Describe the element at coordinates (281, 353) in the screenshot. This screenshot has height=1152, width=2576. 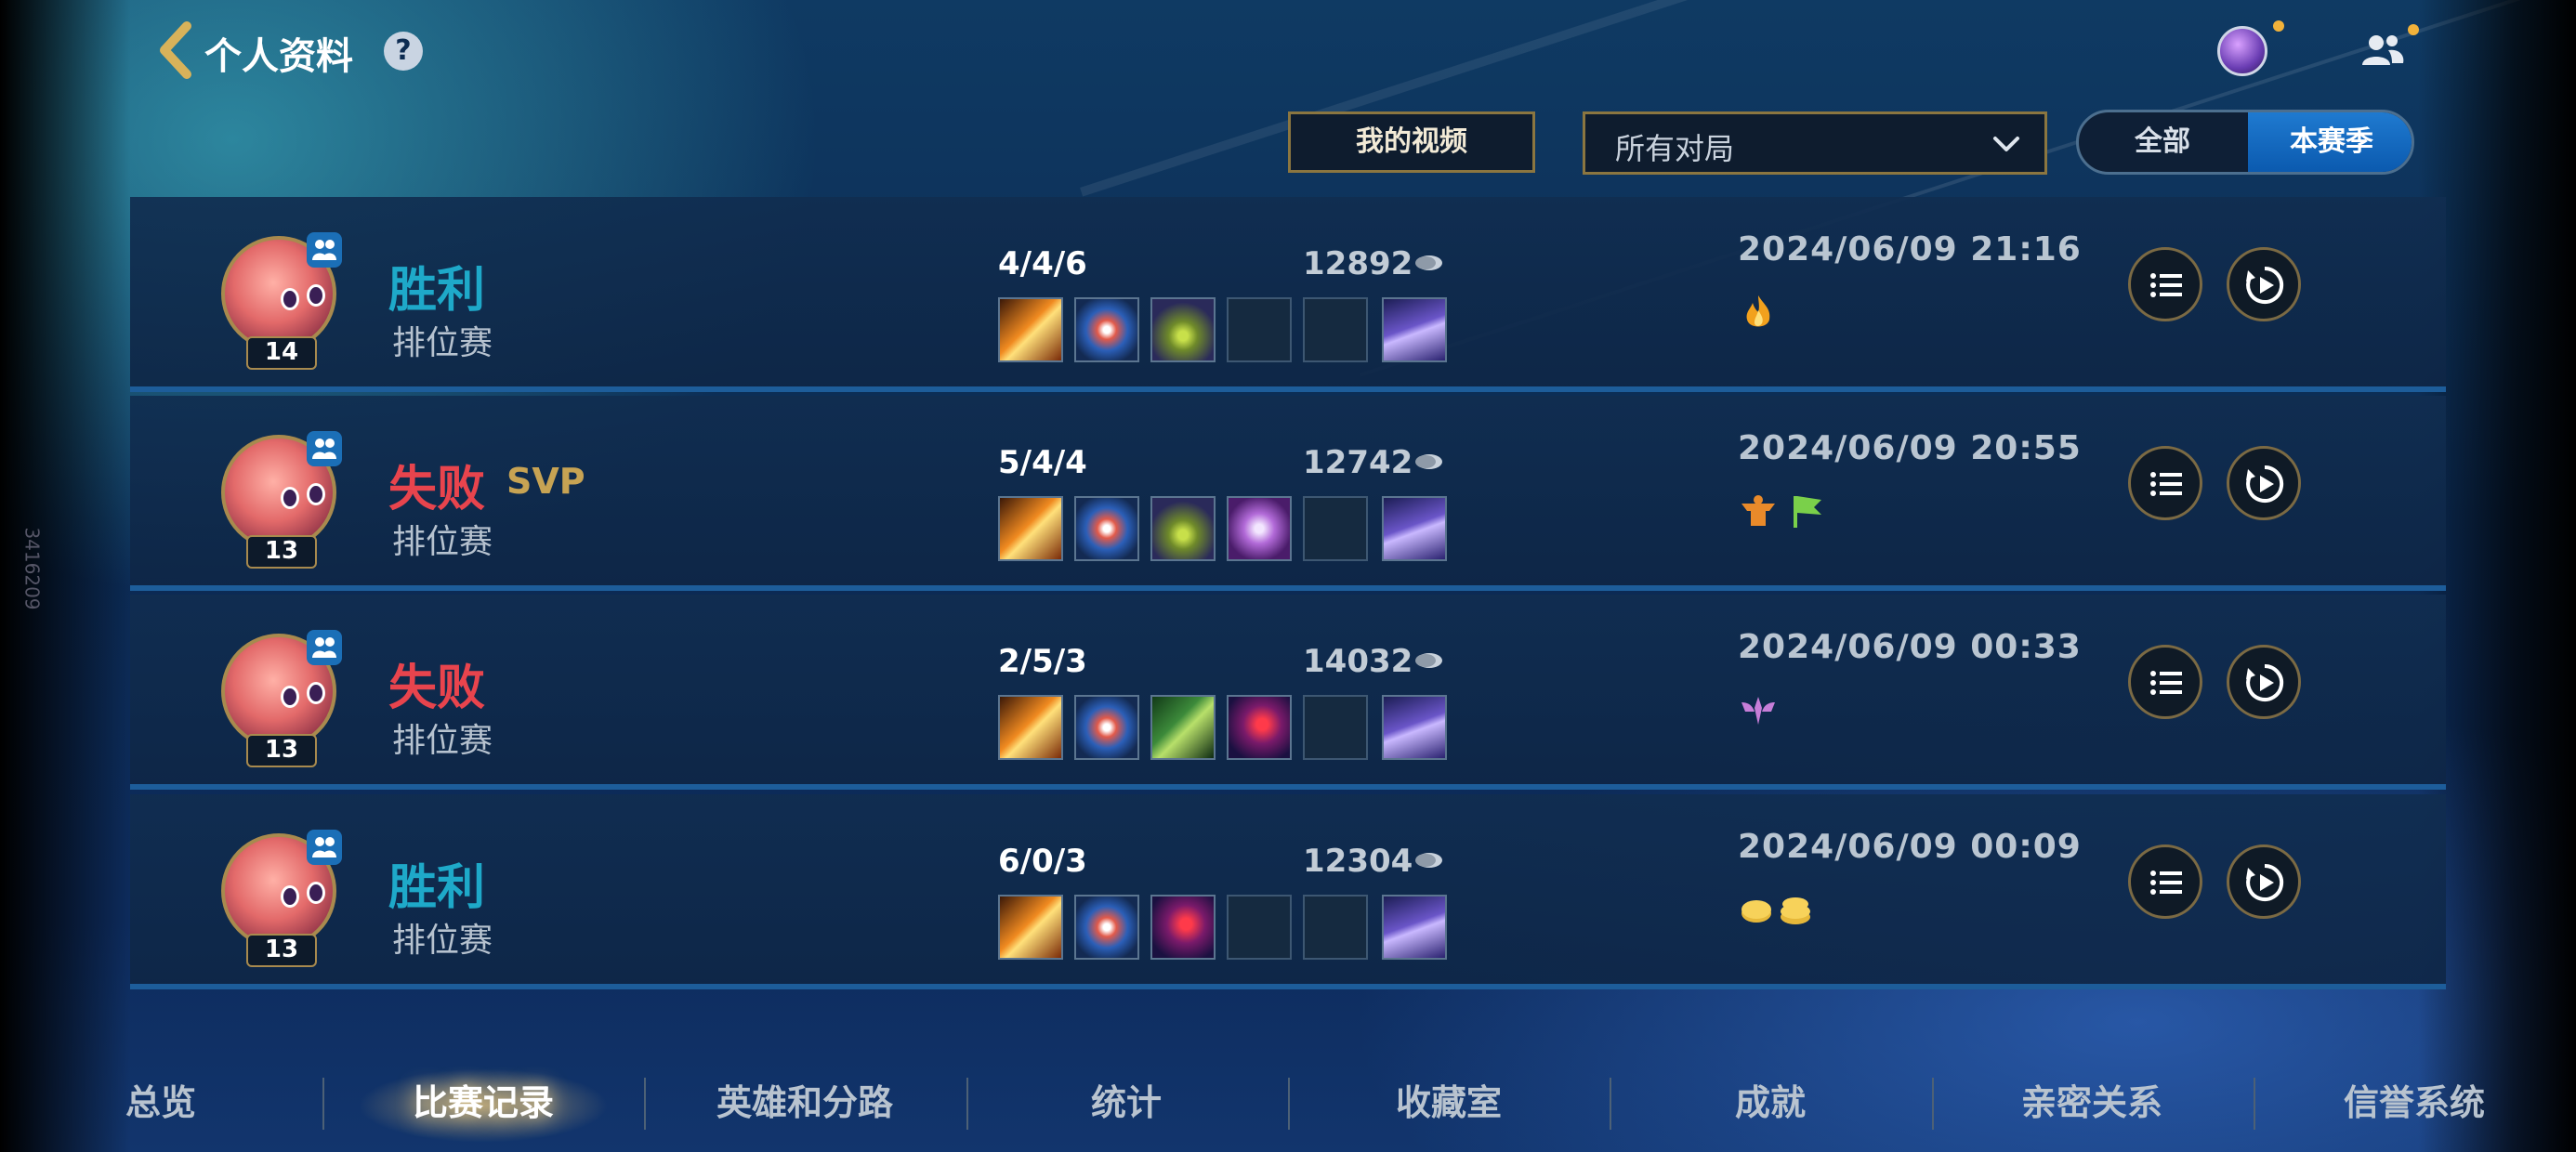
I see `champion-level: 14` at that location.